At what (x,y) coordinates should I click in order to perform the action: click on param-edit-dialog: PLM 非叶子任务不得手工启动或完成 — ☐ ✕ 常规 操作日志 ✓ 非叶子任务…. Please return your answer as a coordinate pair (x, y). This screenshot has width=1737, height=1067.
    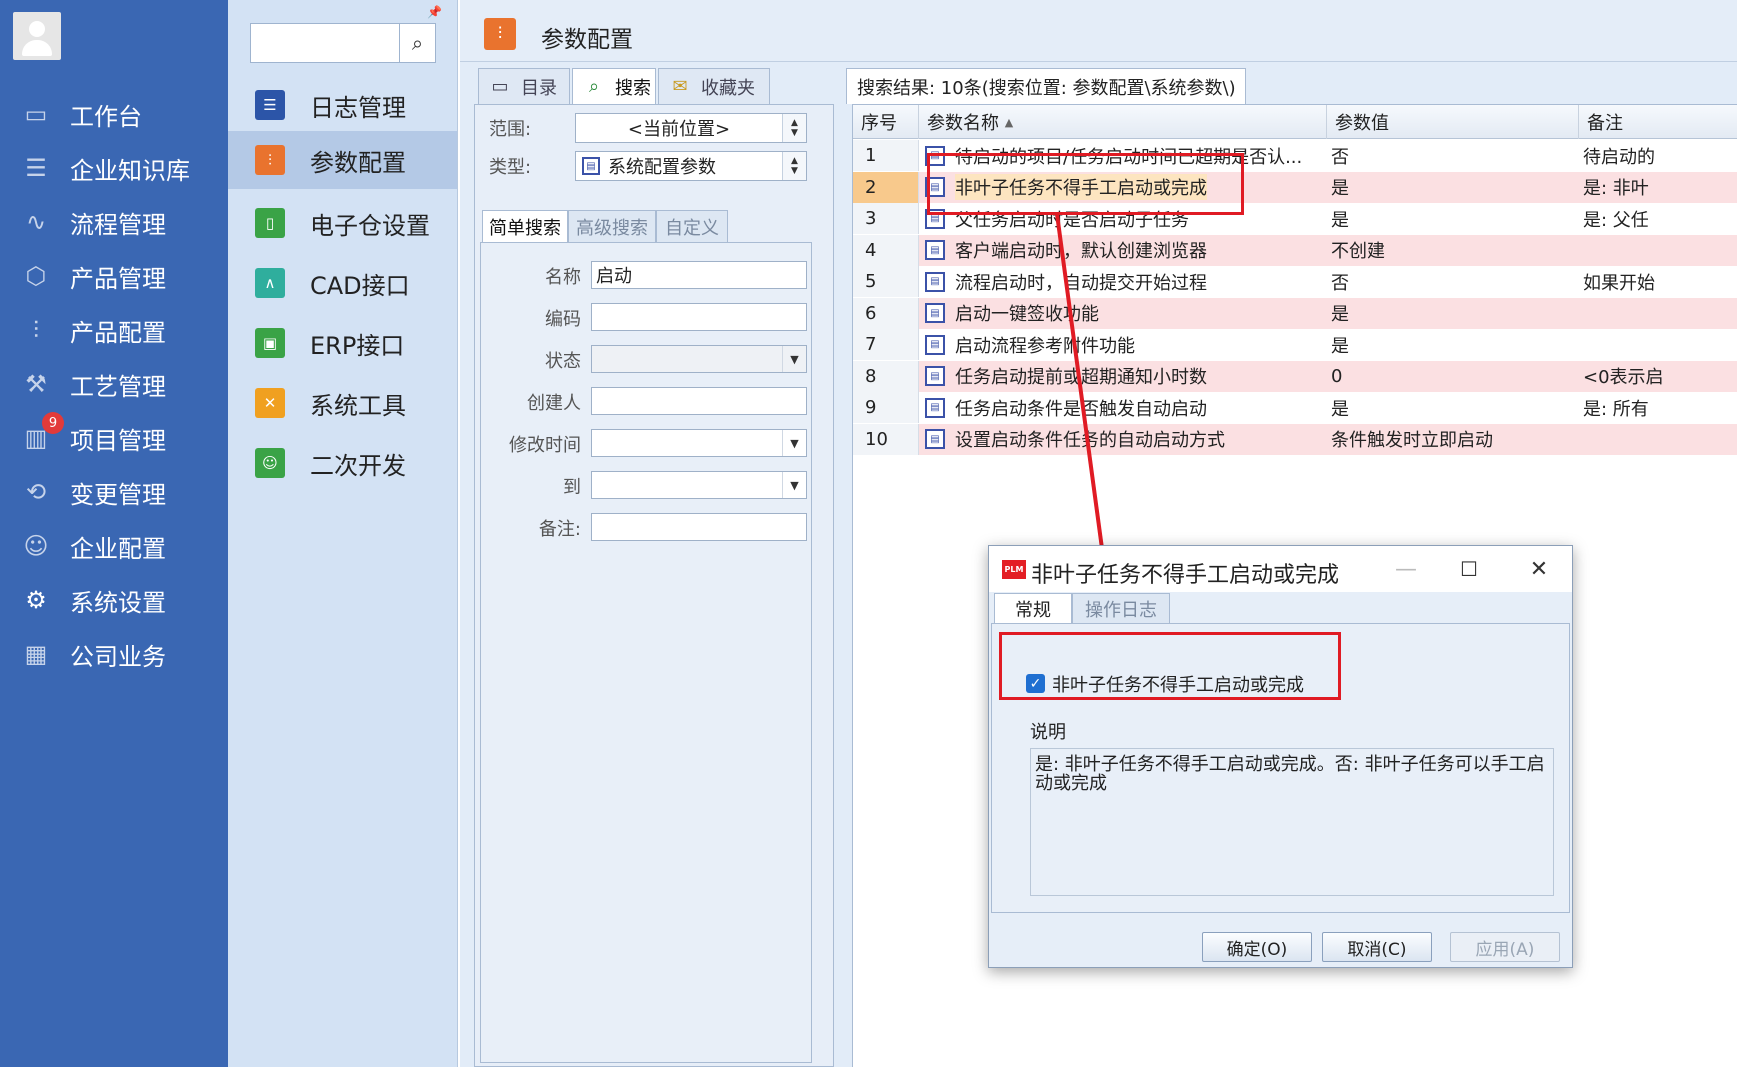
    Looking at the image, I should click on (1280, 756).